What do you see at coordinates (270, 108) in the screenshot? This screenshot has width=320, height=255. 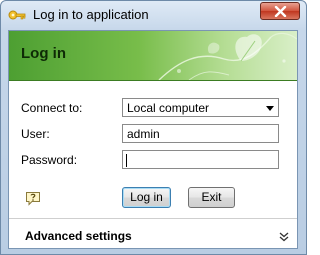 I see `chevron-down-icon` at bounding box center [270, 108].